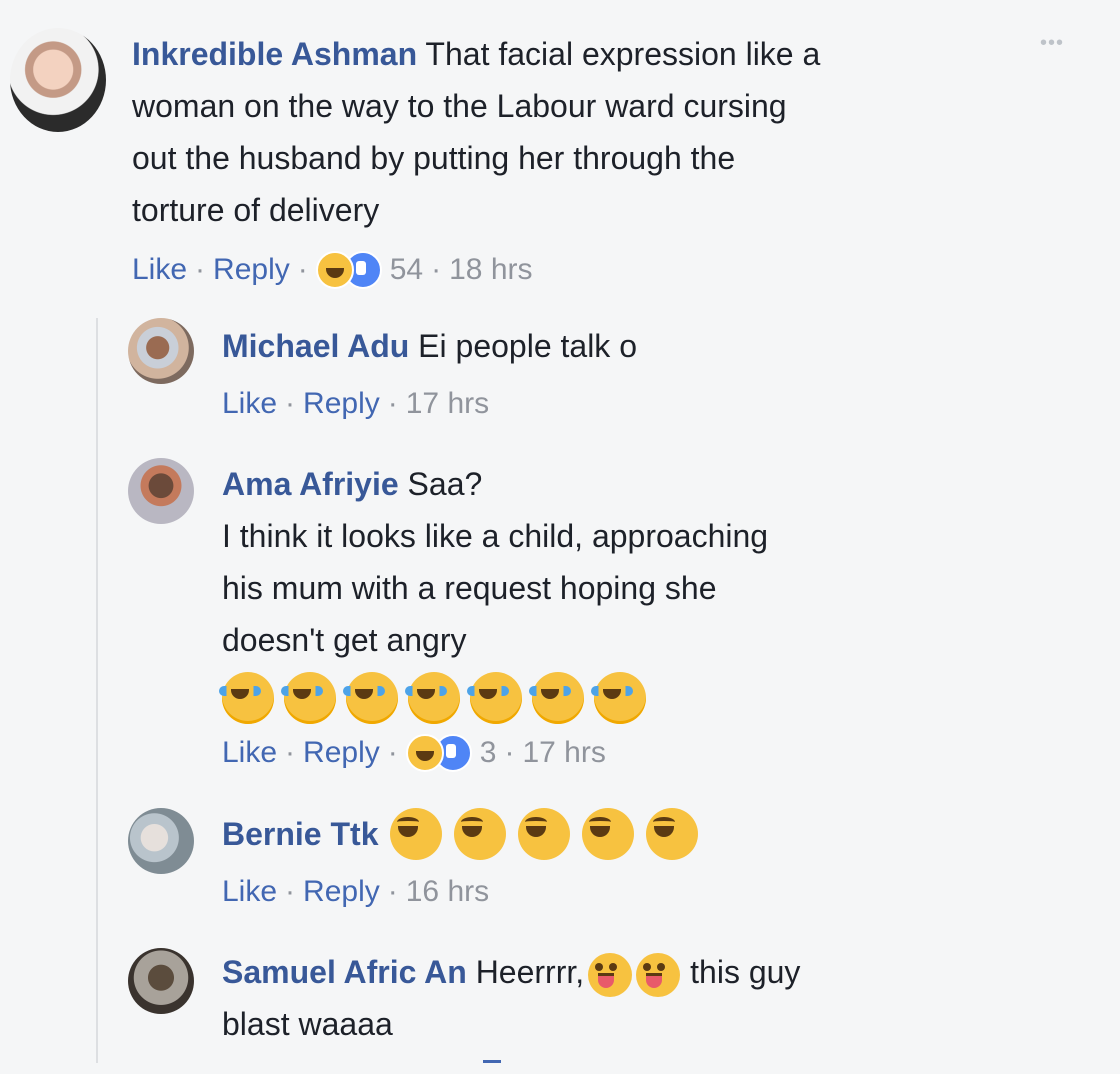  What do you see at coordinates (97, 690) in the screenshot?
I see `reply-thread-line` at bounding box center [97, 690].